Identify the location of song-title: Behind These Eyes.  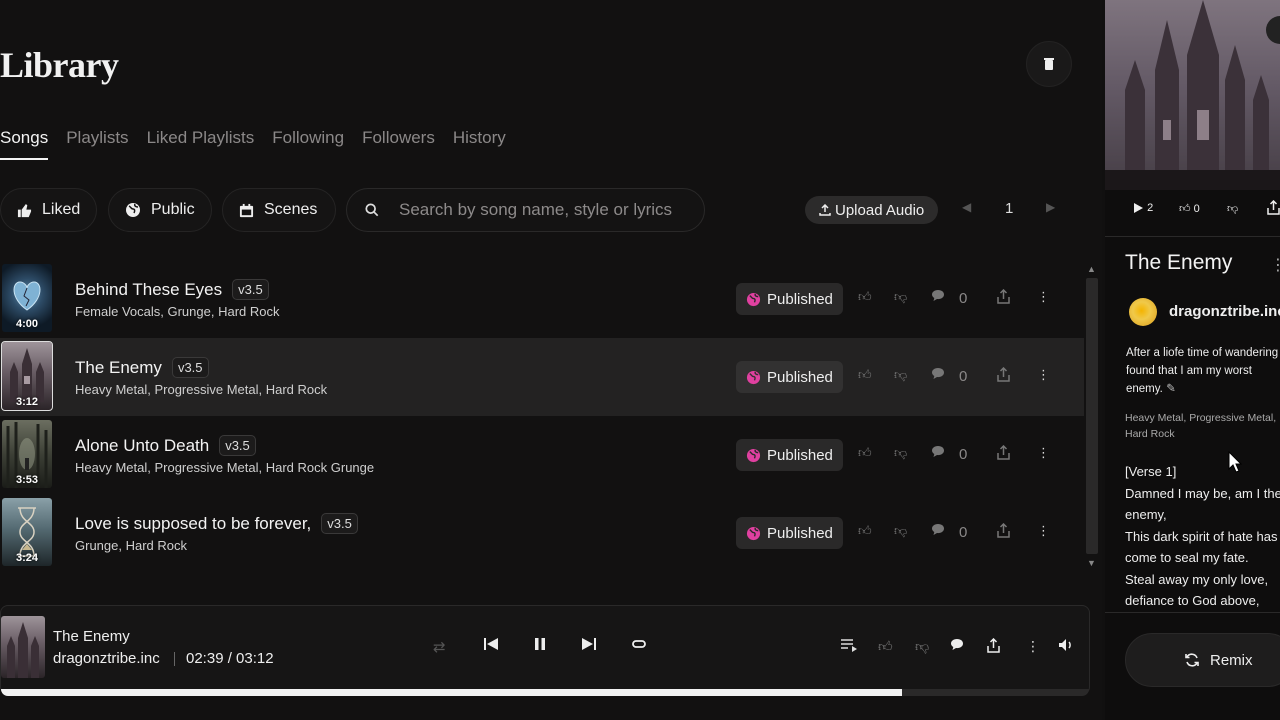
(148, 290).